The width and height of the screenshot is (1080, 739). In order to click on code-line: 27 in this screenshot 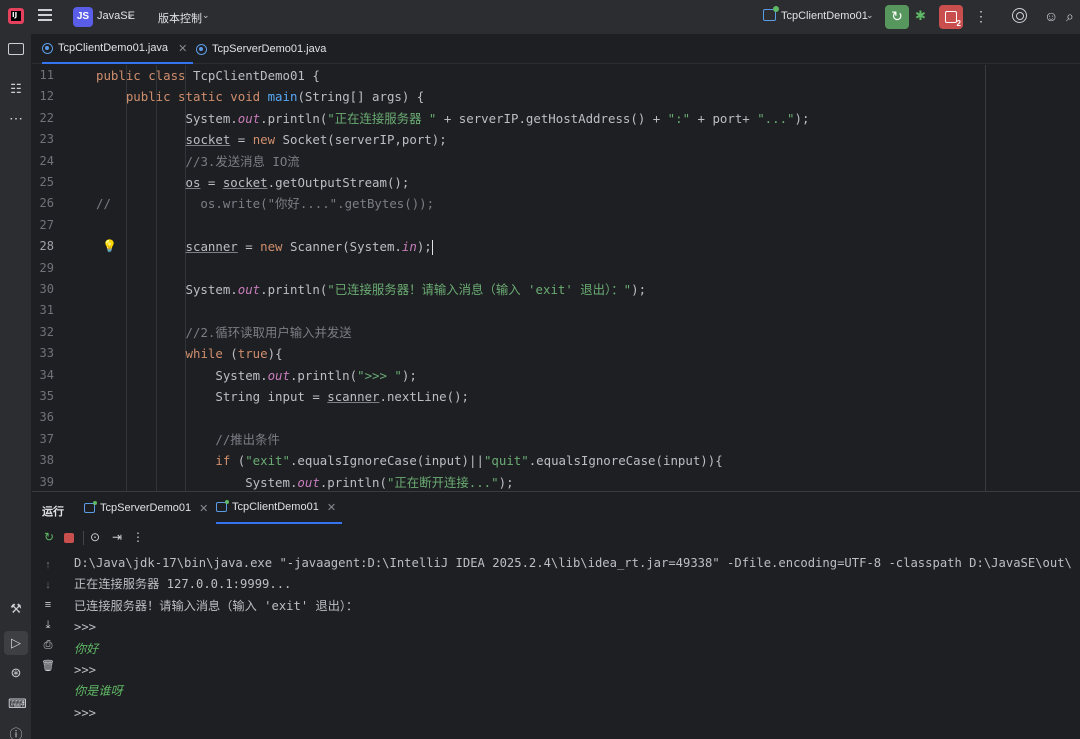, I will do `click(556, 225)`.